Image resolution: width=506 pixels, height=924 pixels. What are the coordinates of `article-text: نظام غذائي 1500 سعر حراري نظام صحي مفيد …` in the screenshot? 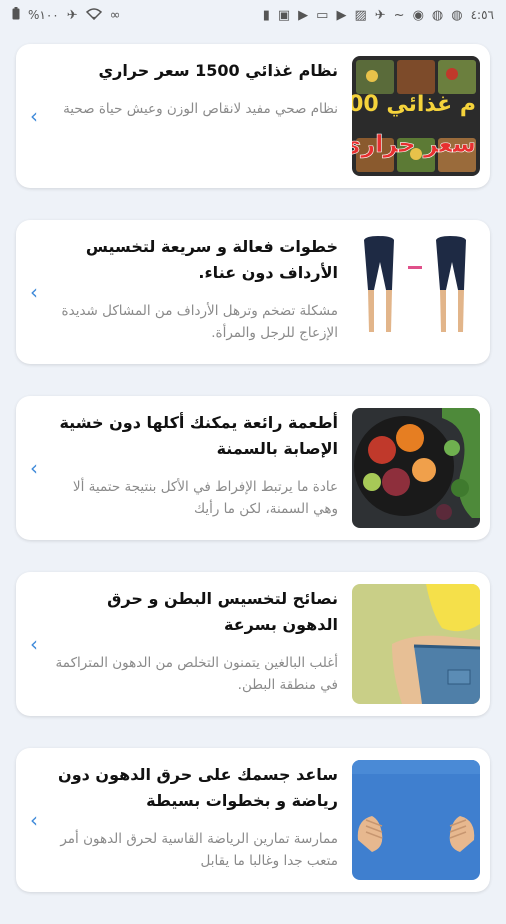 It's located at (193, 89).